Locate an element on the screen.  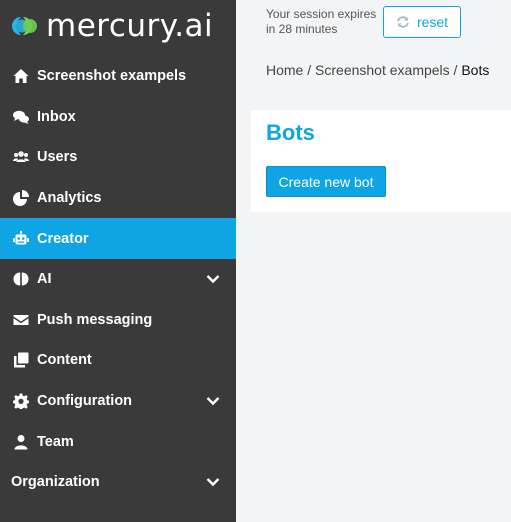
sidebar-item-analytics: Analytics is located at coordinates (118, 198).